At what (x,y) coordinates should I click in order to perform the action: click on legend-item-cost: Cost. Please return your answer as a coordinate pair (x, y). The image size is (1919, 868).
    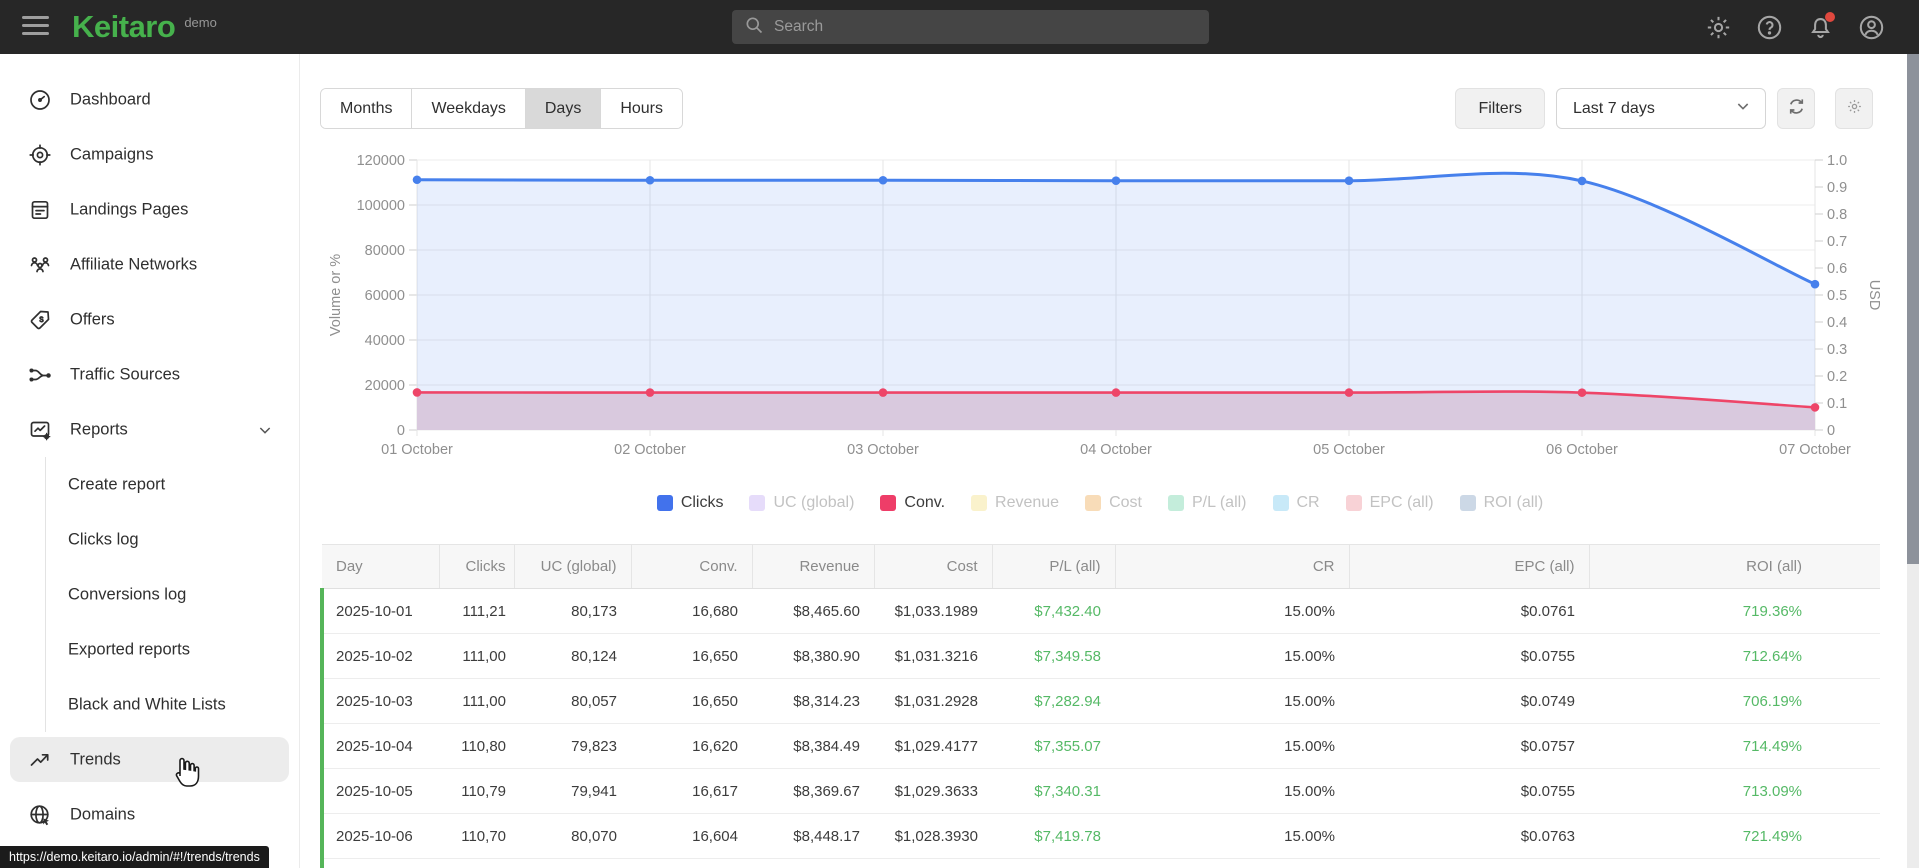
    Looking at the image, I should click on (1113, 503).